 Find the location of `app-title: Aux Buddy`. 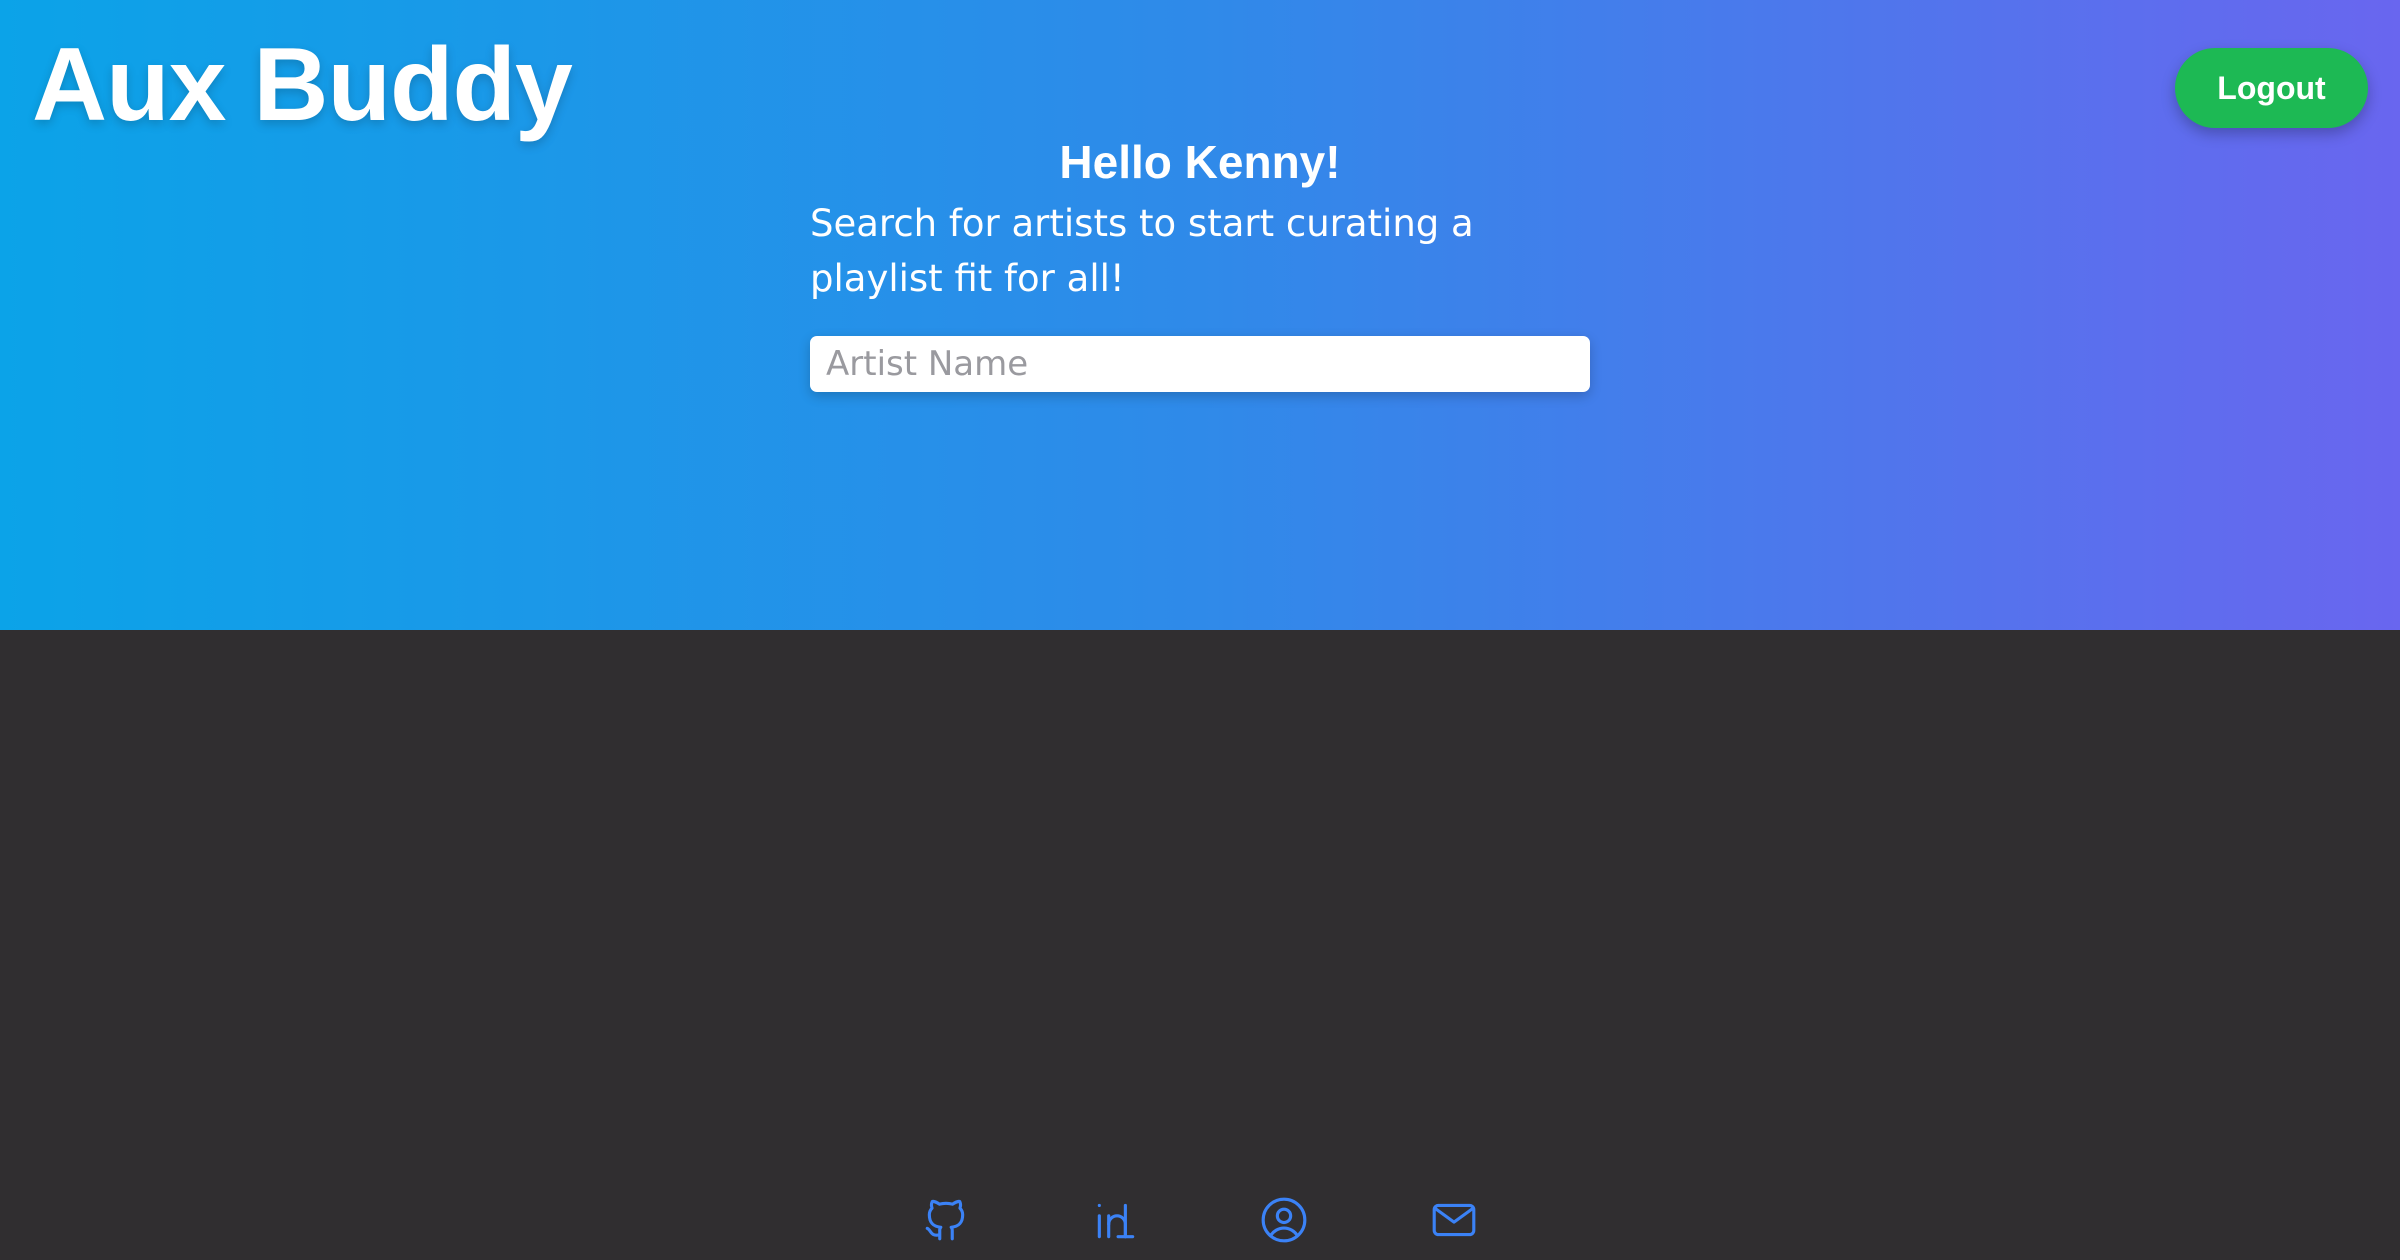

app-title: Aux Buddy is located at coordinates (302, 85).